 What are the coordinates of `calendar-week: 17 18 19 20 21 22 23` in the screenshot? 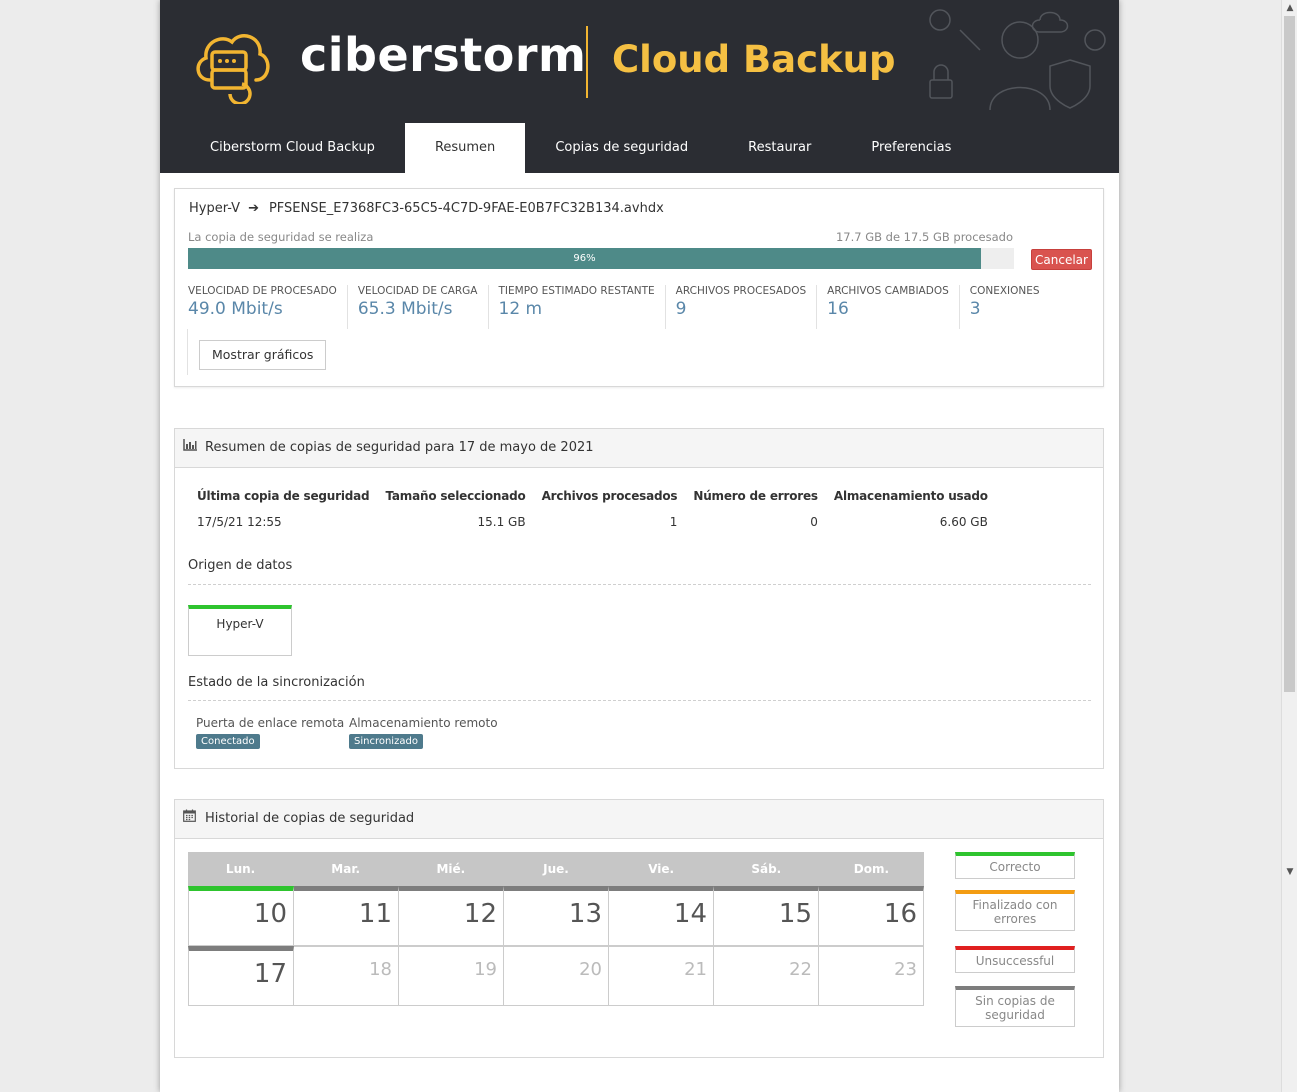 It's located at (556, 976).